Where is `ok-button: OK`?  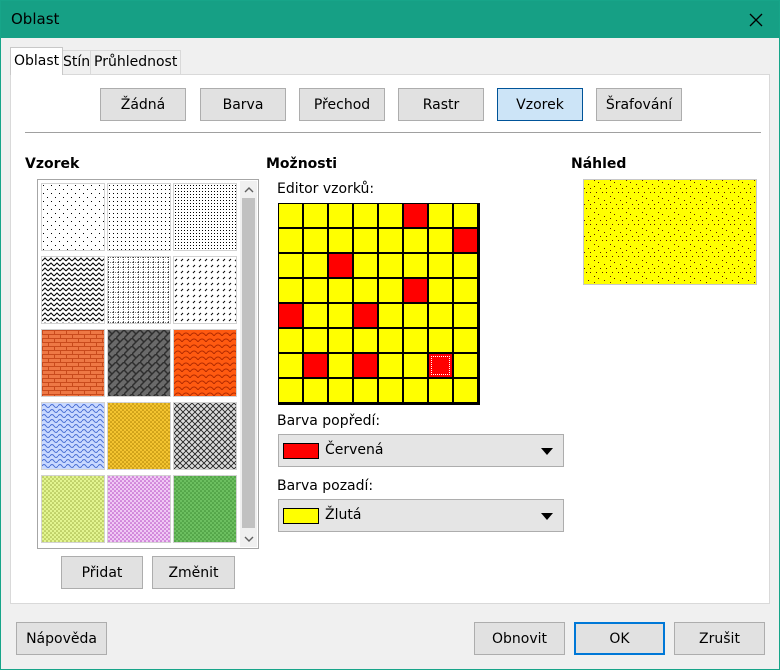
ok-button: OK is located at coordinates (619, 638).